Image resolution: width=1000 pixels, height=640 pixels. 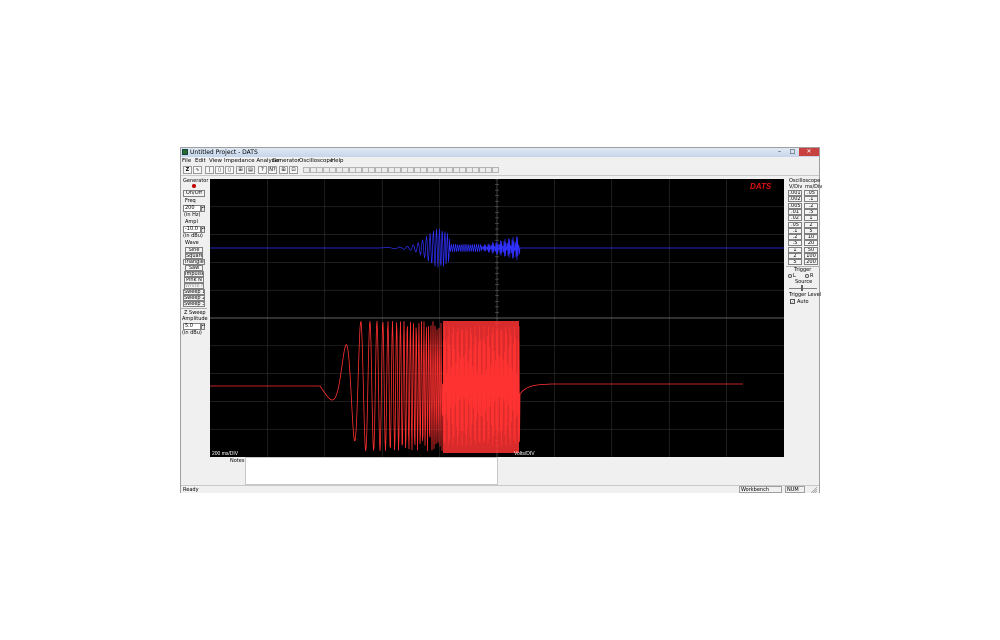 What do you see at coordinates (811, 199) in the screenshot?
I see `msdiv-button: .1` at bounding box center [811, 199].